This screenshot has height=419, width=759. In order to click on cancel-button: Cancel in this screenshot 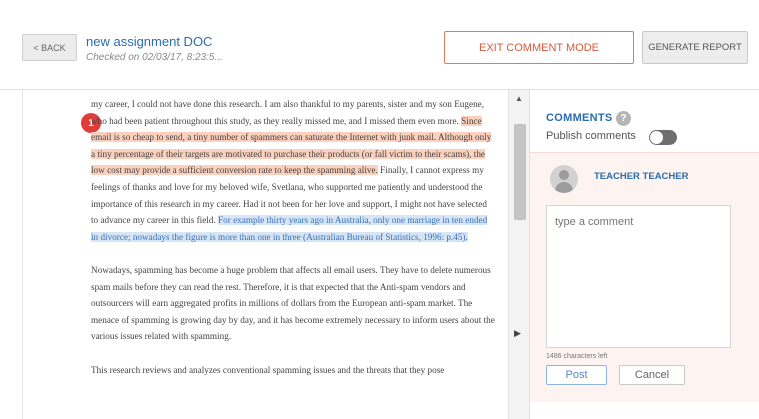, I will do `click(652, 375)`.